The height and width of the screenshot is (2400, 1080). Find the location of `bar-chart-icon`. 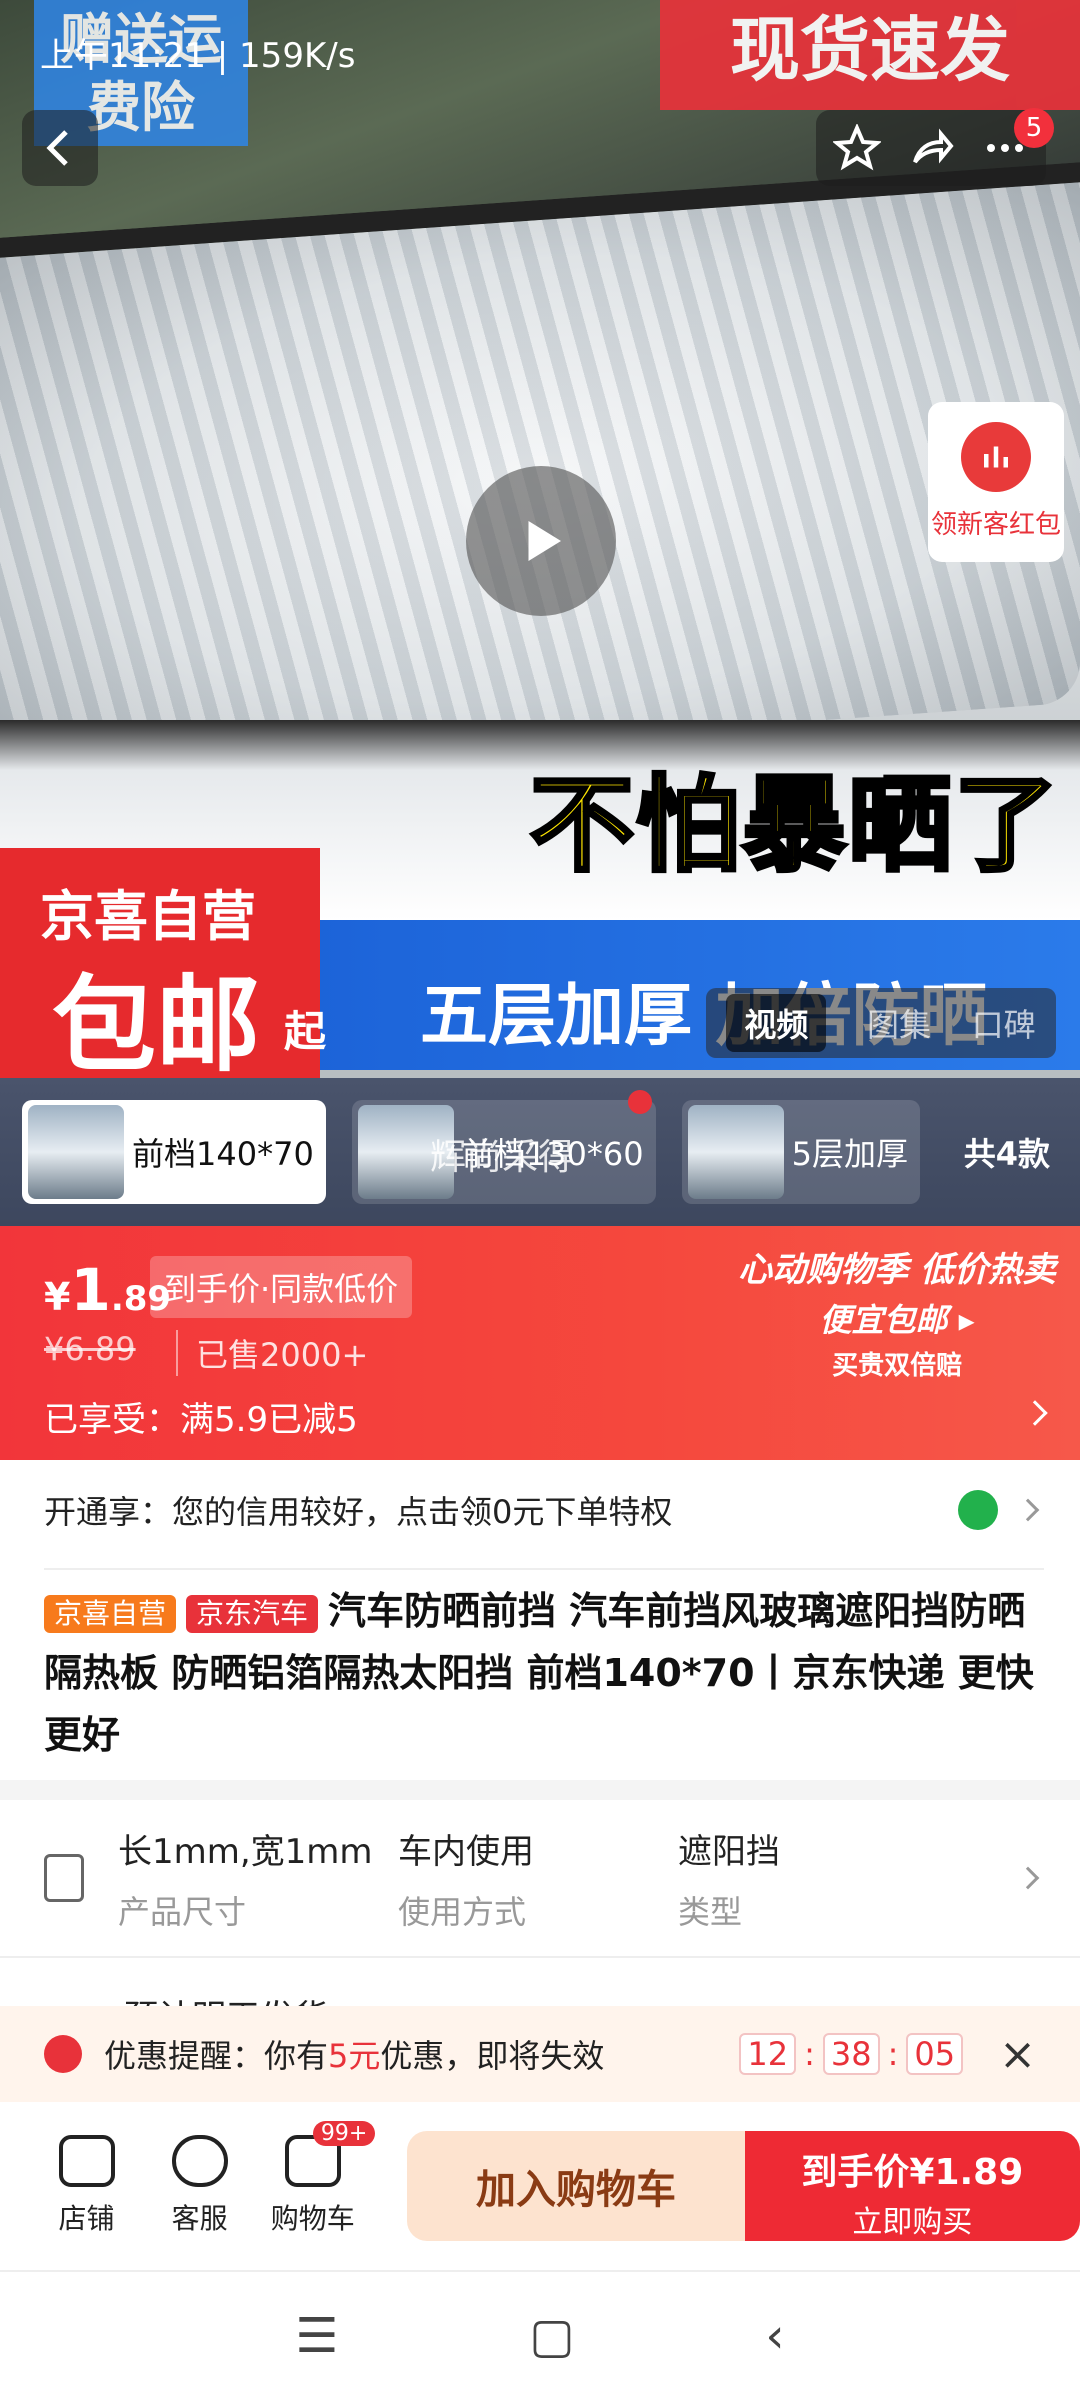

bar-chart-icon is located at coordinates (996, 457).